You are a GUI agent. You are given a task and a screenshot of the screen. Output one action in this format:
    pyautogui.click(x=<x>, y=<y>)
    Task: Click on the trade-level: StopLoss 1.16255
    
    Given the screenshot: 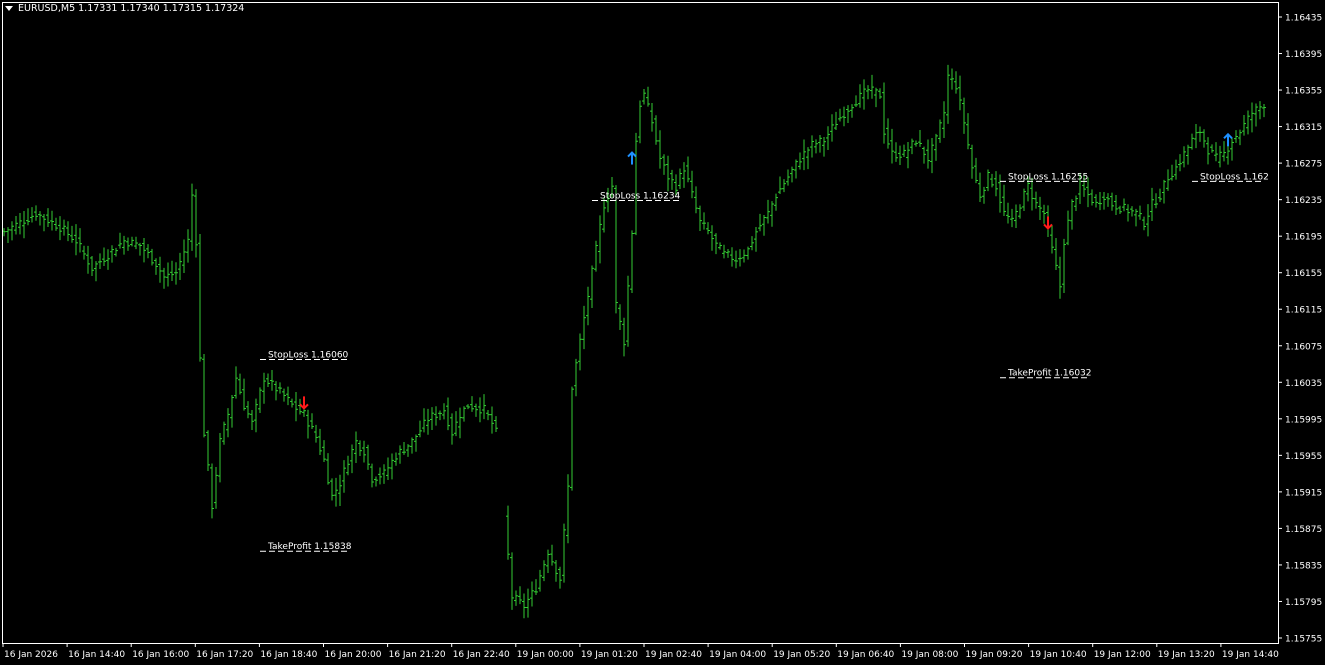 What is the action you would take?
    pyautogui.click(x=1044, y=177)
    